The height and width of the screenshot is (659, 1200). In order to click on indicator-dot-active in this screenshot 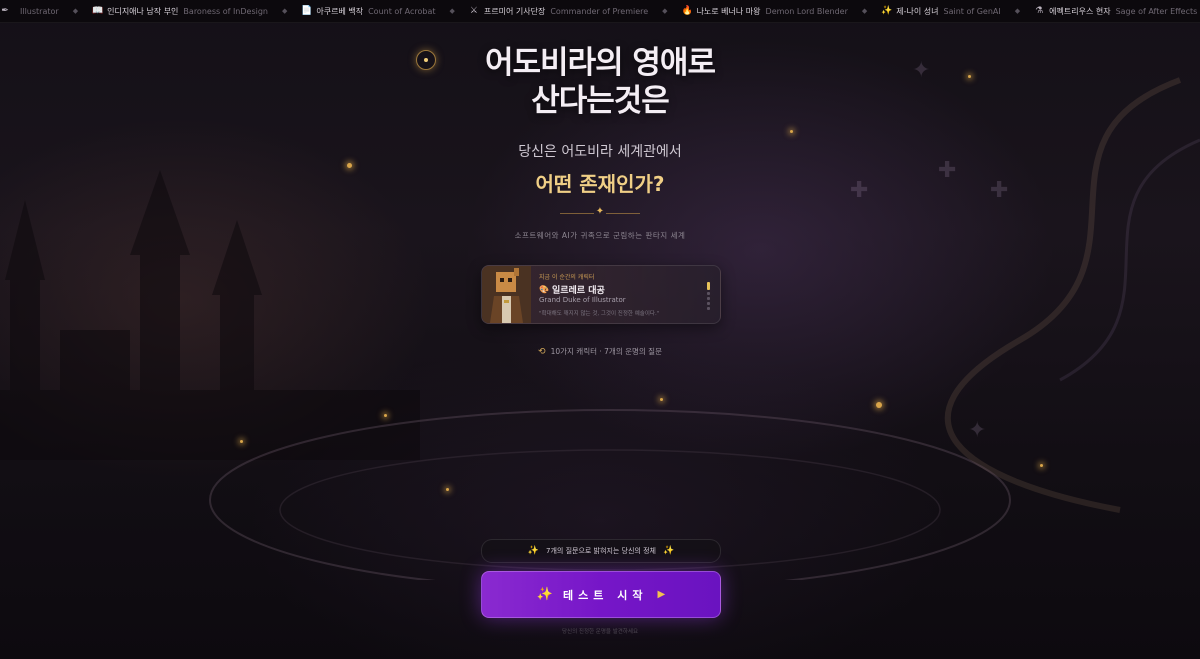, I will do `click(708, 286)`.